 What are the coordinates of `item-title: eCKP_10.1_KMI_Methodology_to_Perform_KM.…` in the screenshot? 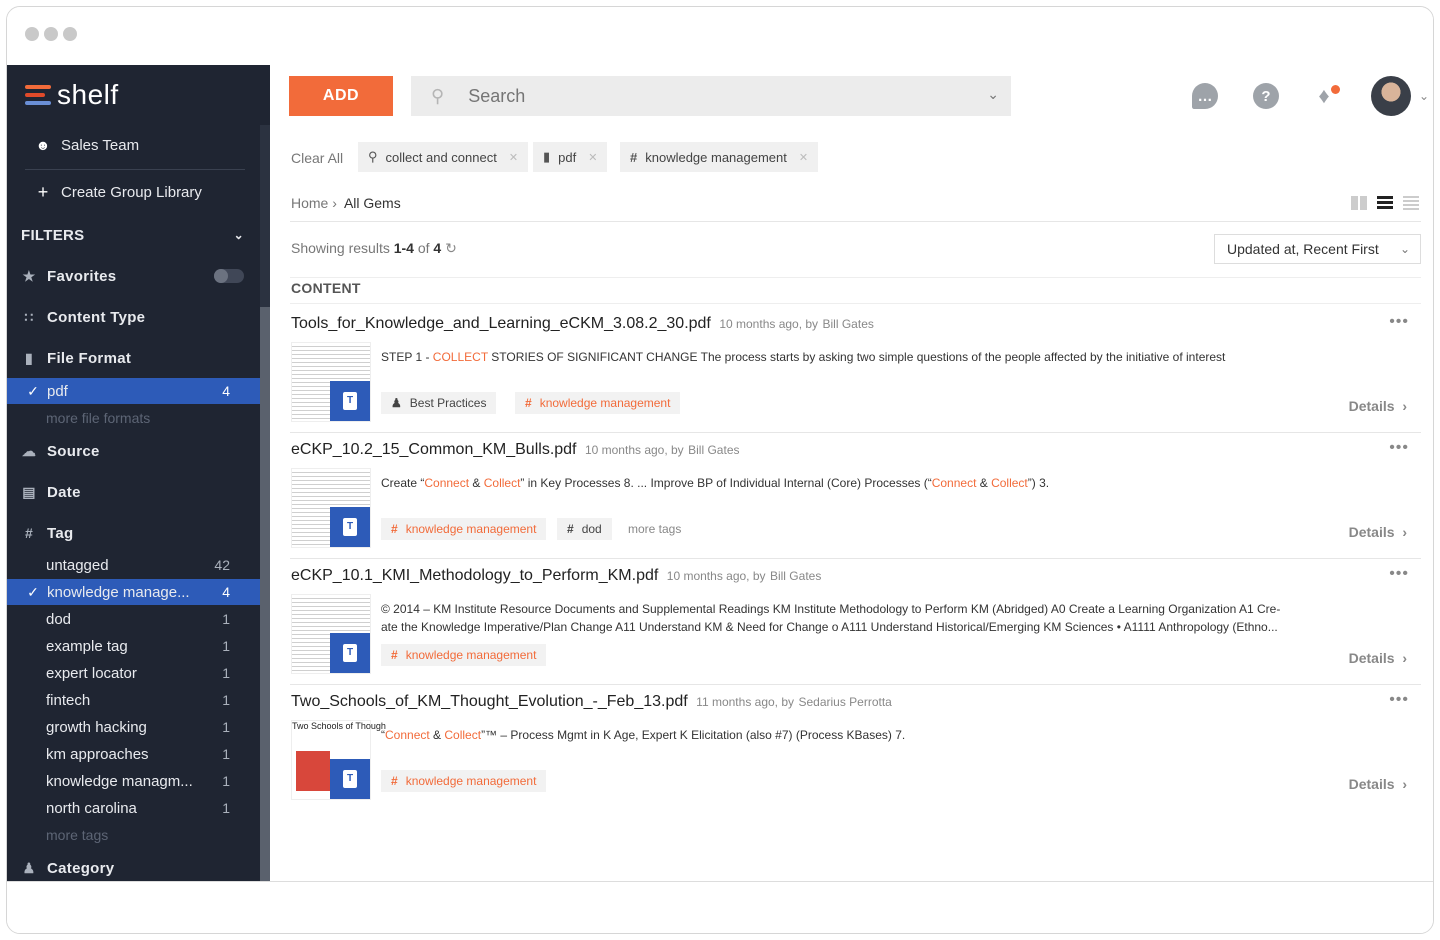 It's located at (474, 575).